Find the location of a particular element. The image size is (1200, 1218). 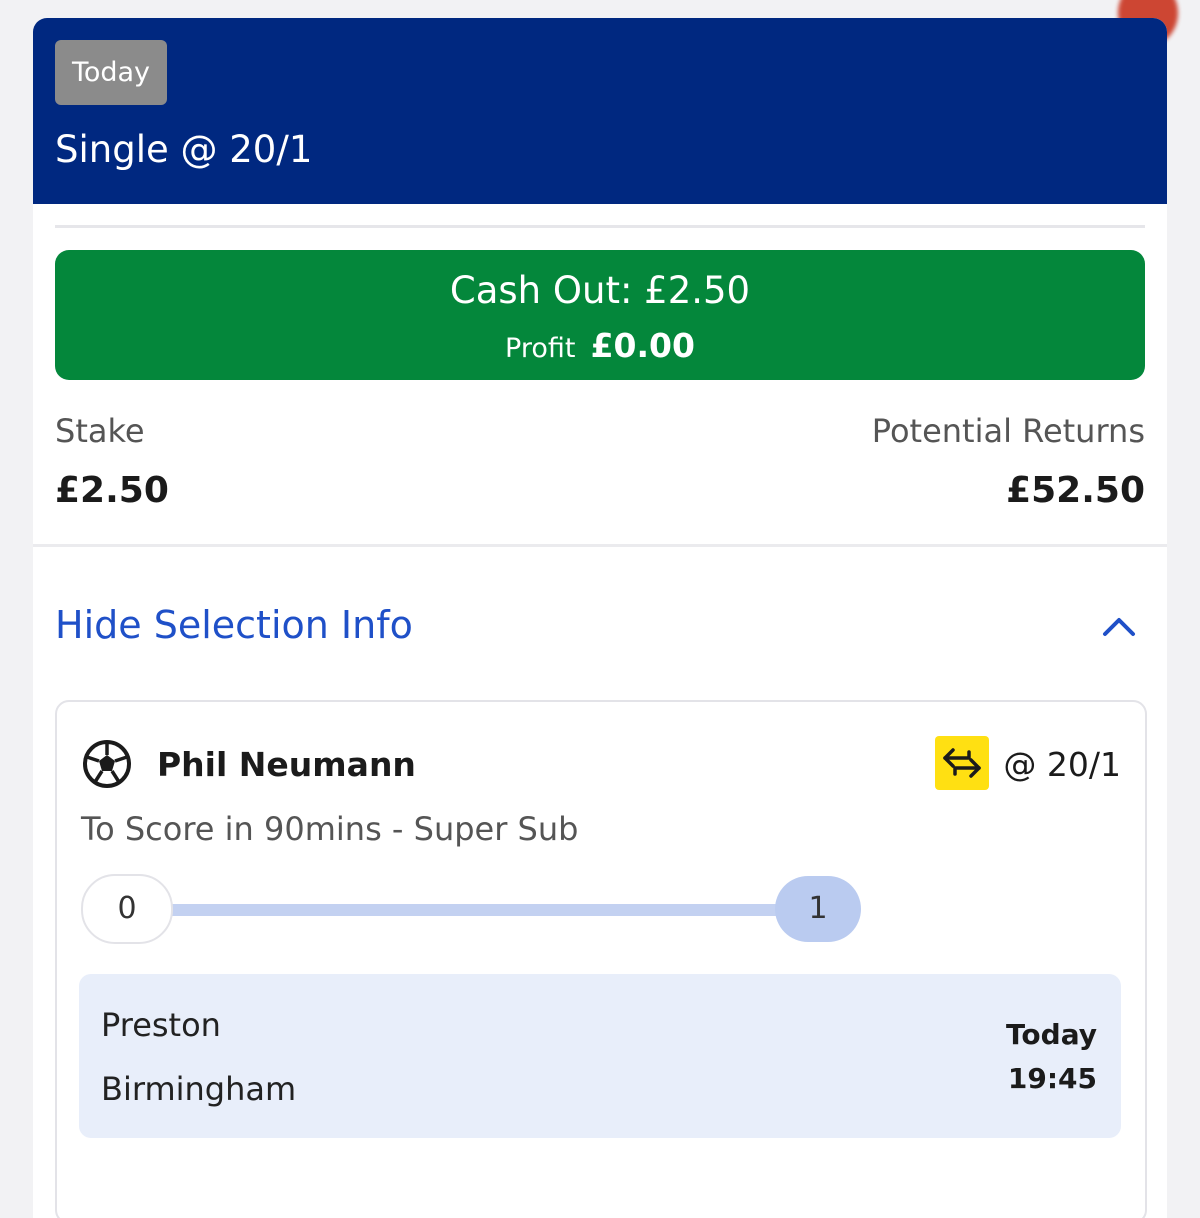

bet-title: Single @ 20/1 is located at coordinates (184, 149).